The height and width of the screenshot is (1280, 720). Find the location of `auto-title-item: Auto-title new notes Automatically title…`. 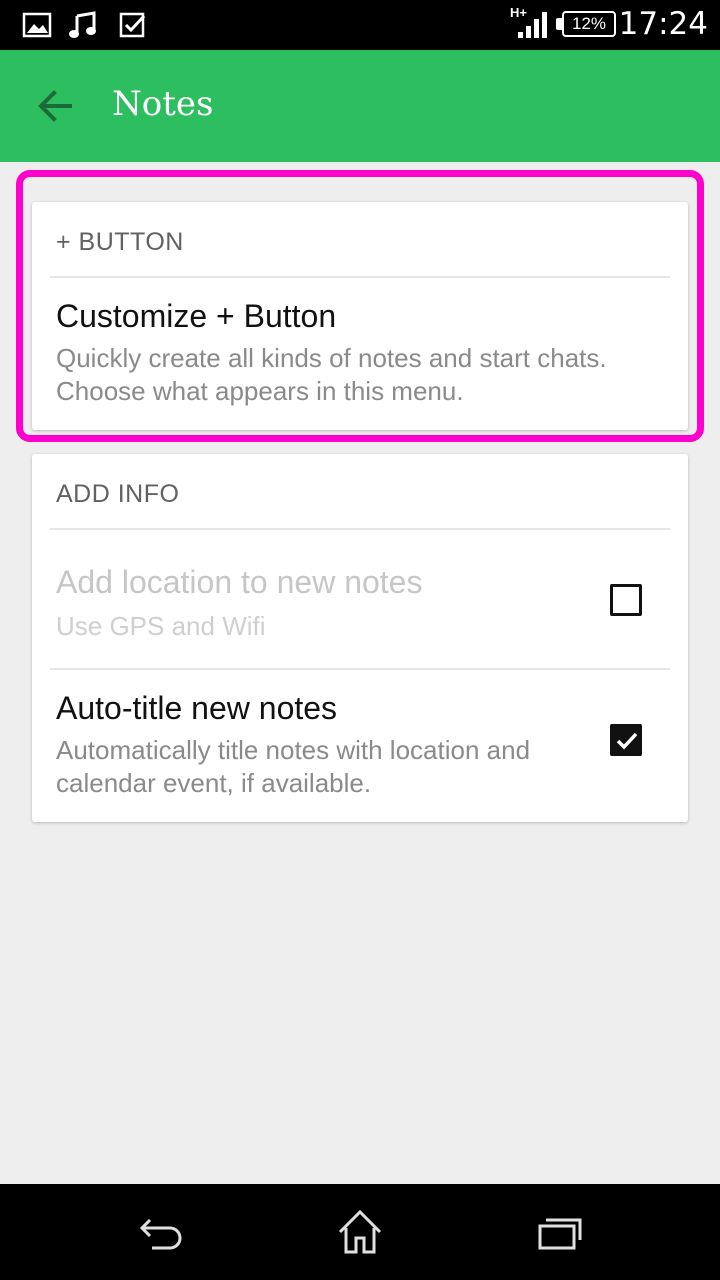

auto-title-item: Auto-title new notes Automatically title… is located at coordinates (360, 746).